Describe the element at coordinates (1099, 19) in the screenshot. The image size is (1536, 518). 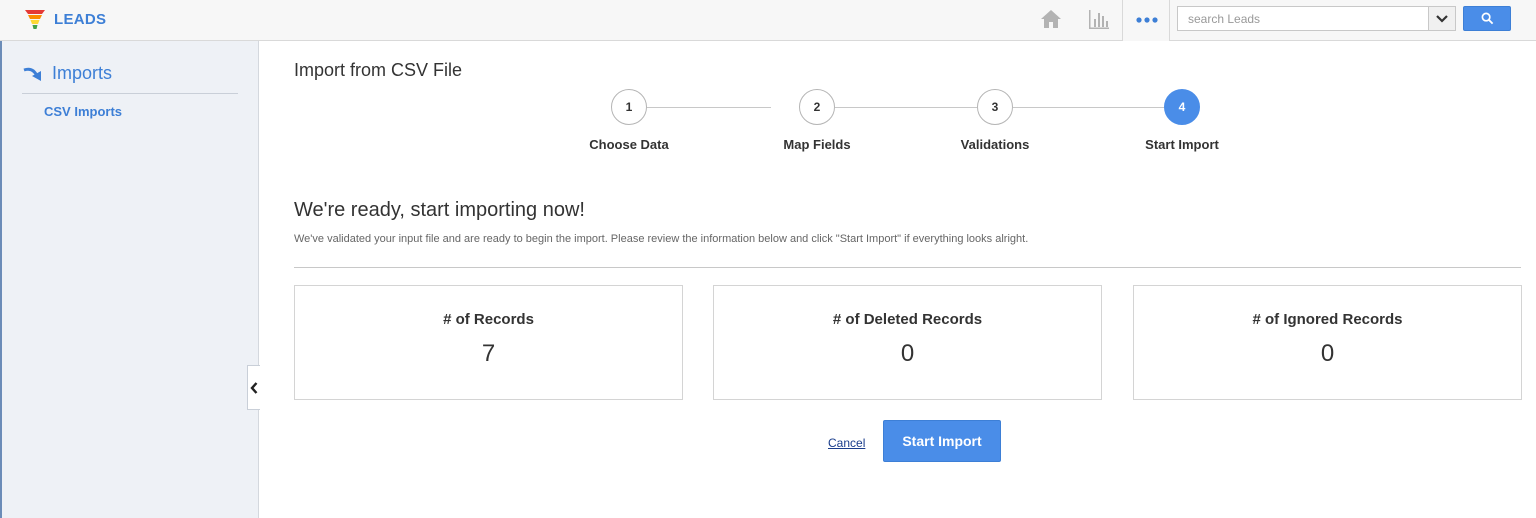
I see `bar-chart-icon` at that location.